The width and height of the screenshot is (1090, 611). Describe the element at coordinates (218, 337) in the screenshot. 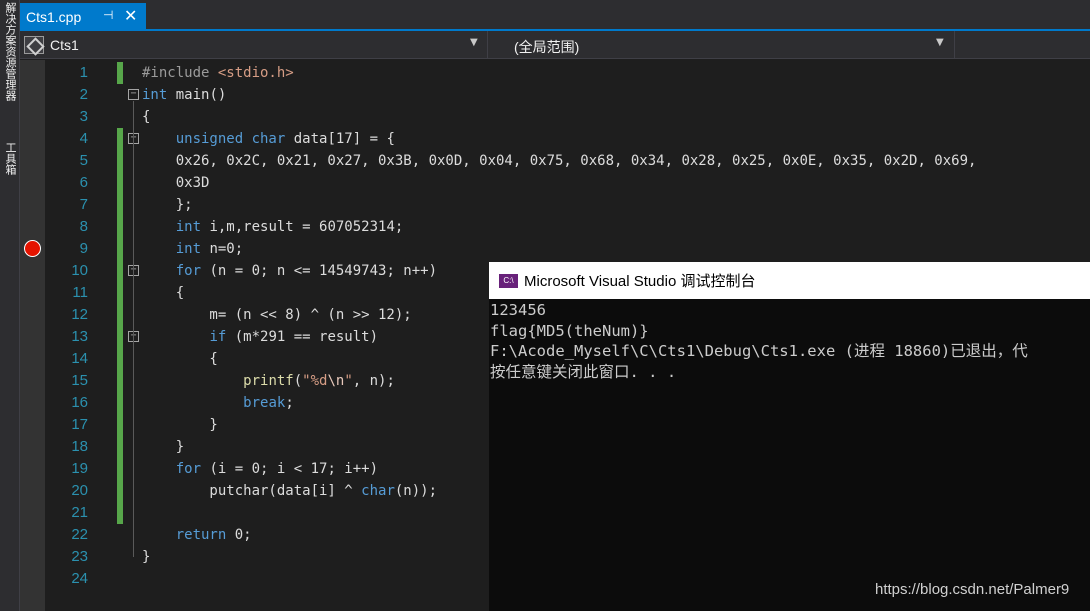

I see `code-token: if` at that location.